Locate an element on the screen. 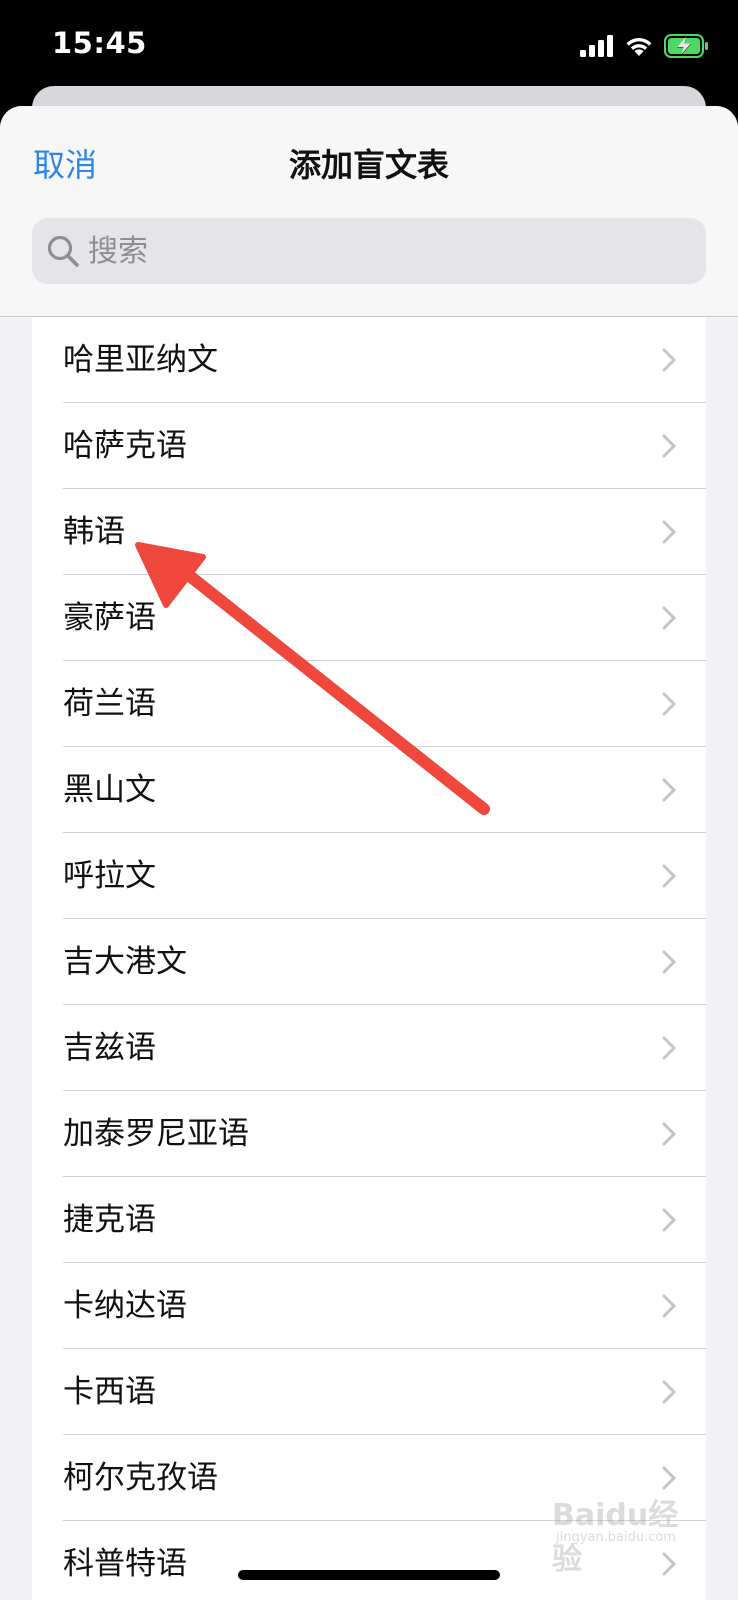  list-item: 哈里亚纳文 is located at coordinates (369, 360).